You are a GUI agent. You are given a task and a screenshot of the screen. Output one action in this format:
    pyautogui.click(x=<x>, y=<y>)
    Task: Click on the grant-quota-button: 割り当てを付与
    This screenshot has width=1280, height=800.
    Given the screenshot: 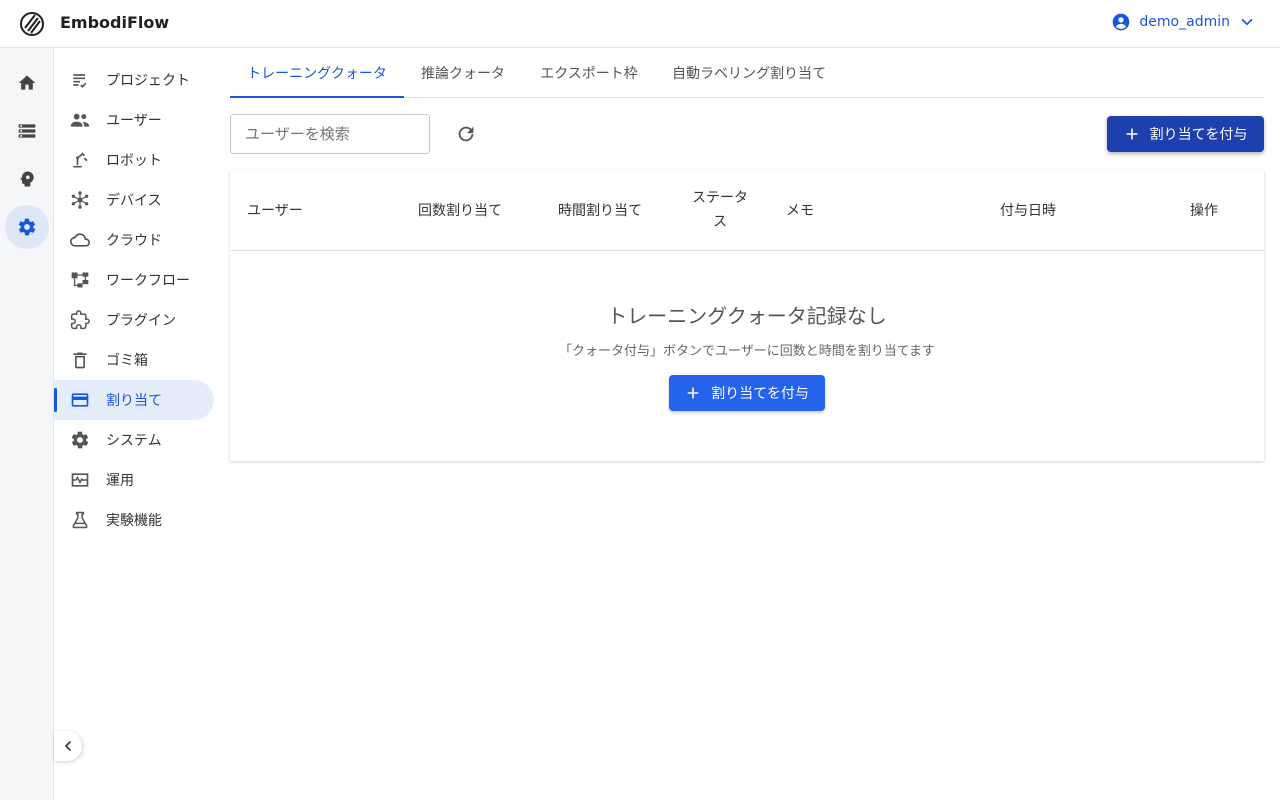 What is the action you would take?
    pyautogui.click(x=1185, y=134)
    